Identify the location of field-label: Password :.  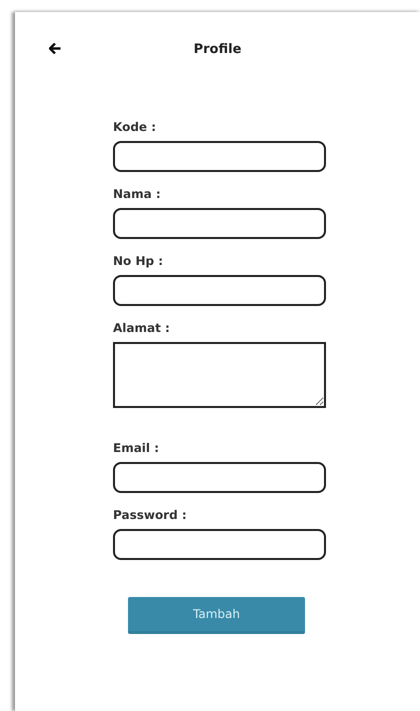
(150, 516).